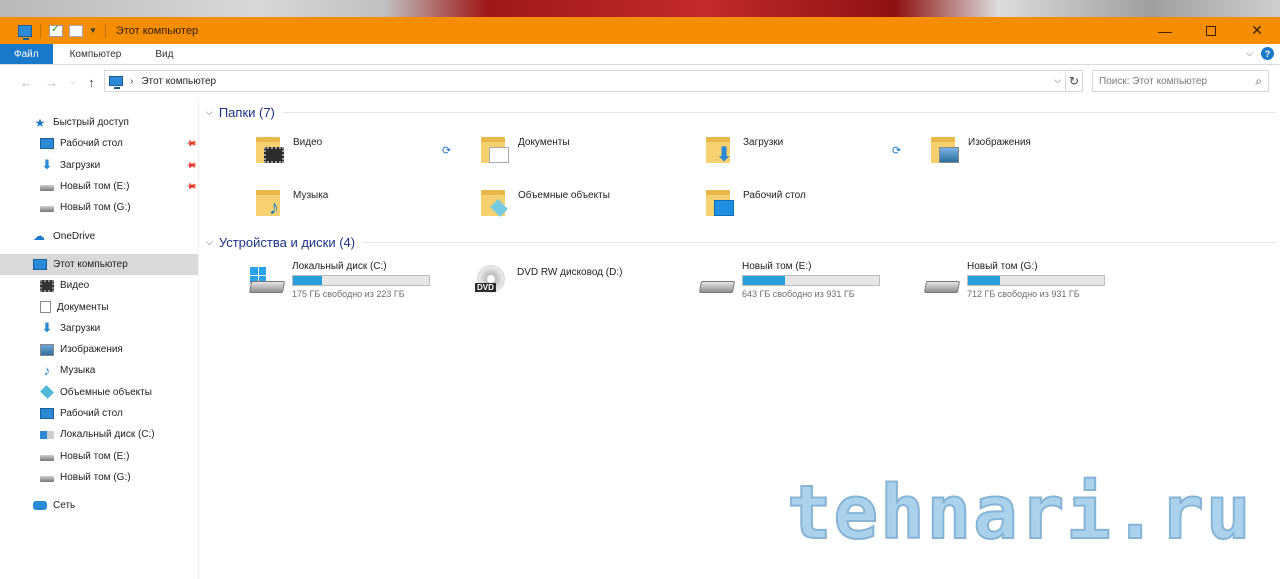  Describe the element at coordinates (91, 82) in the screenshot. I see `up-arrow-icon: ↑` at that location.